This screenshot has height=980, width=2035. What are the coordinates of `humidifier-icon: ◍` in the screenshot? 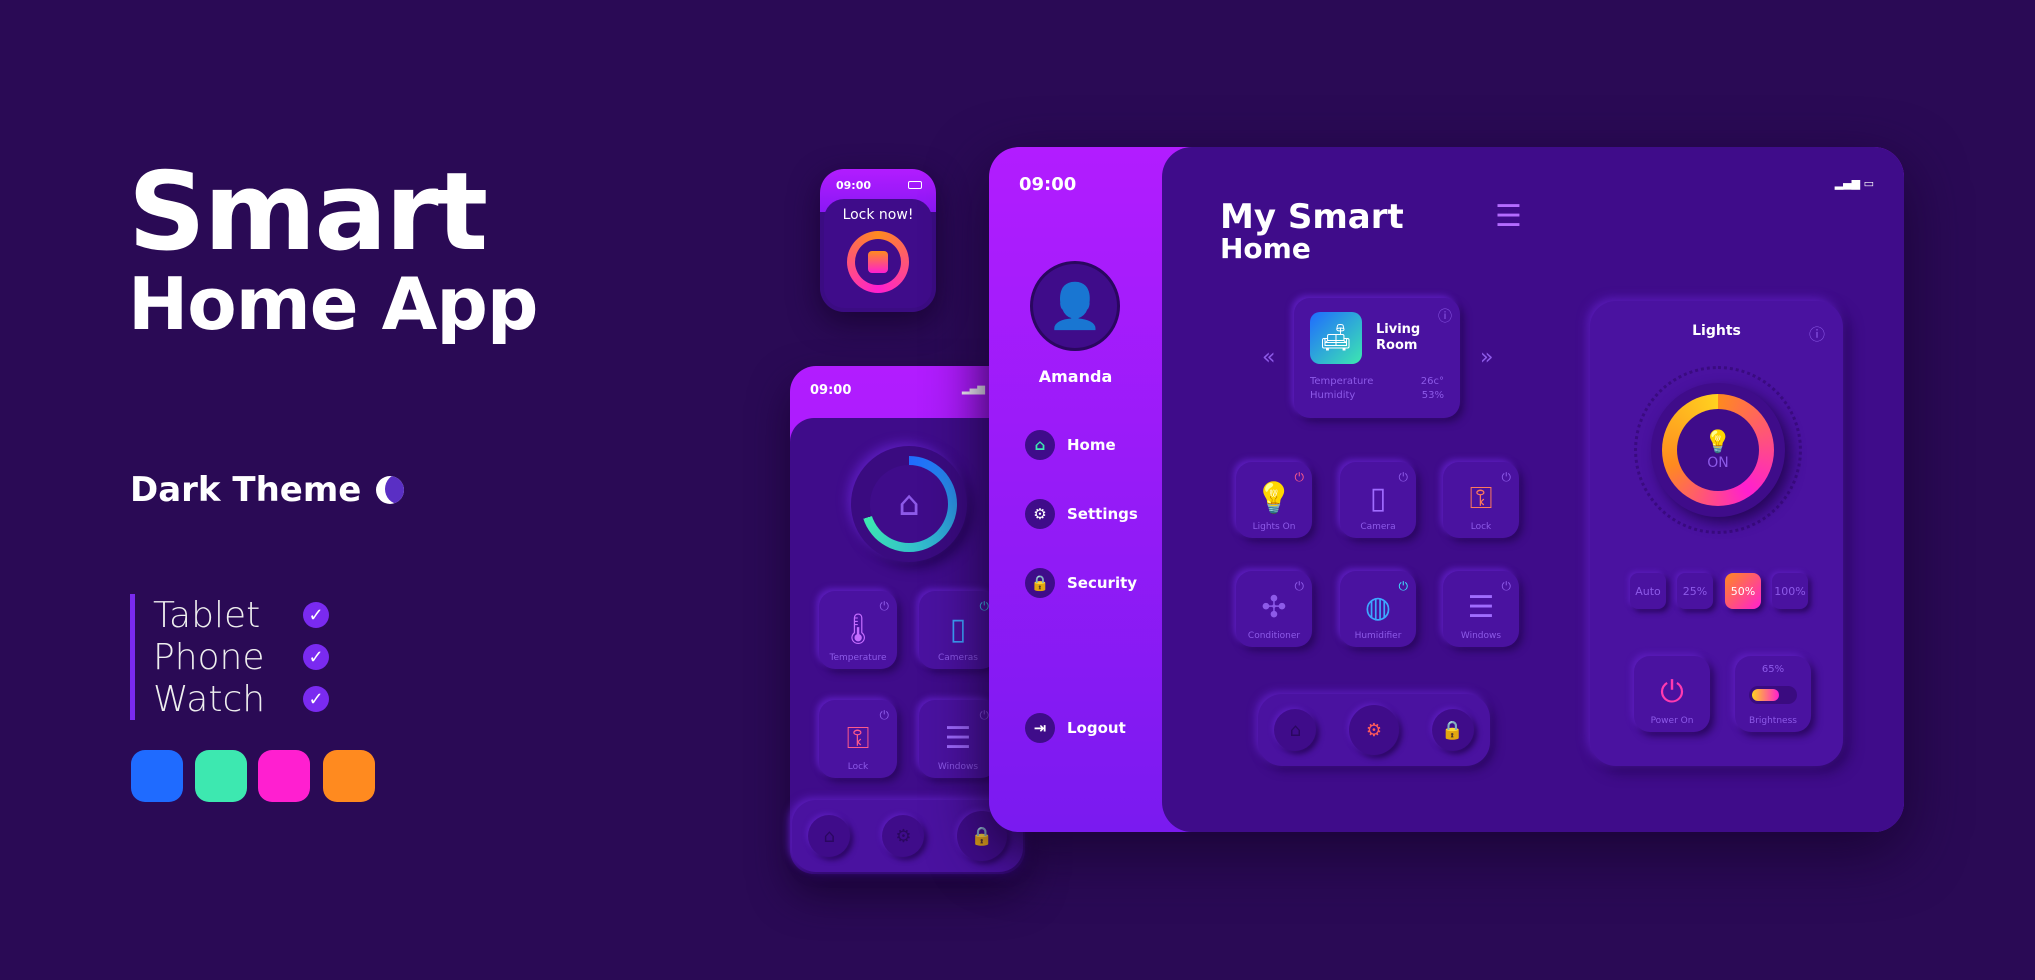 It's located at (1378, 607).